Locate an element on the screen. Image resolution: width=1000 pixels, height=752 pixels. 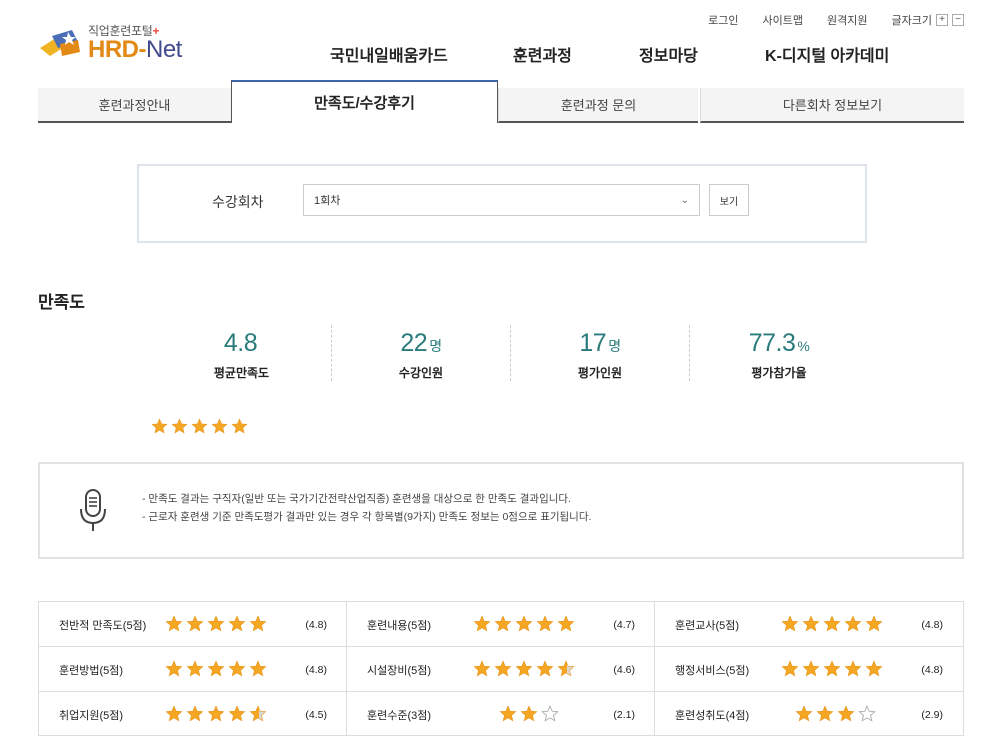
main-navigation: 국민내일배움카드 훈련과정 정보마당 K-디지털 아카데미 is located at coordinates (609, 54).